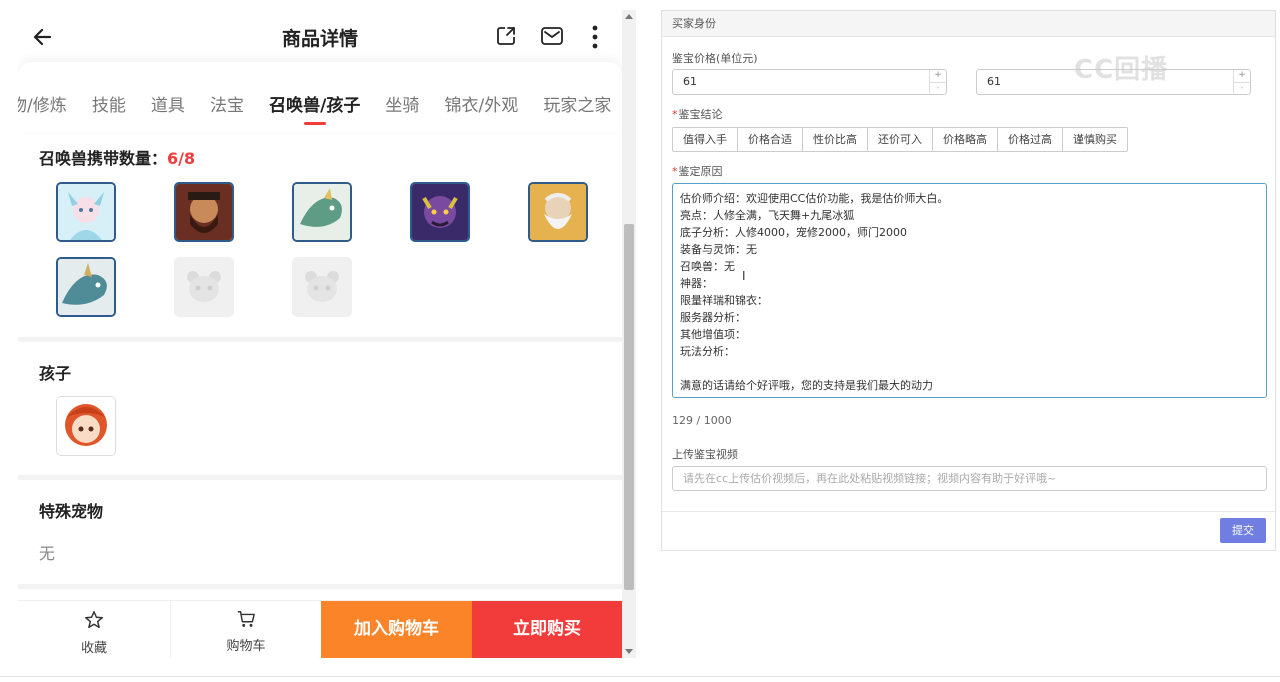 The image size is (1280, 682). I want to click on conclusion-too-high: 价格过高, so click(1030, 139).